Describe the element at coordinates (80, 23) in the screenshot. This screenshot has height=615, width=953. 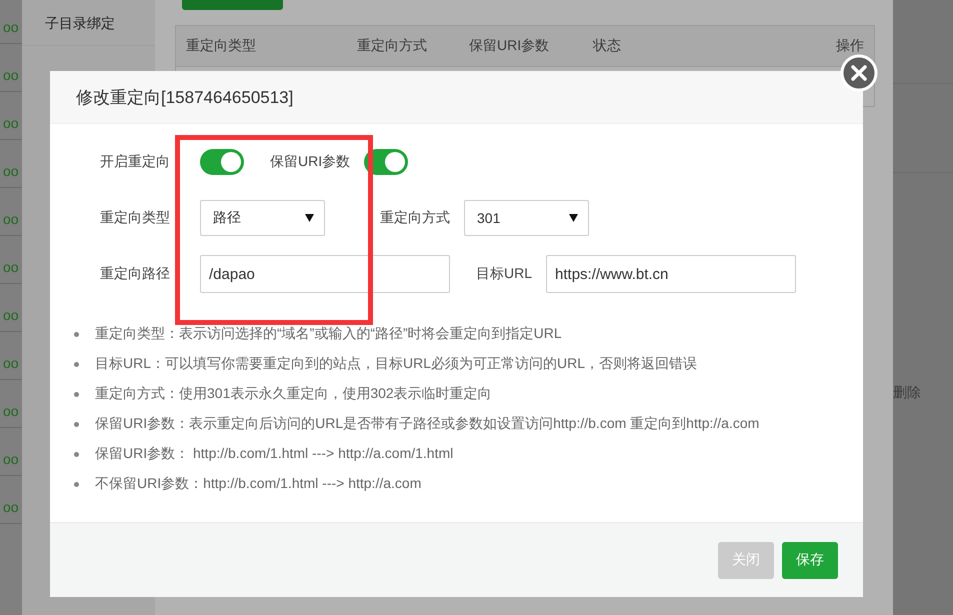
I see `sidebar-item: 子目录绑定` at that location.